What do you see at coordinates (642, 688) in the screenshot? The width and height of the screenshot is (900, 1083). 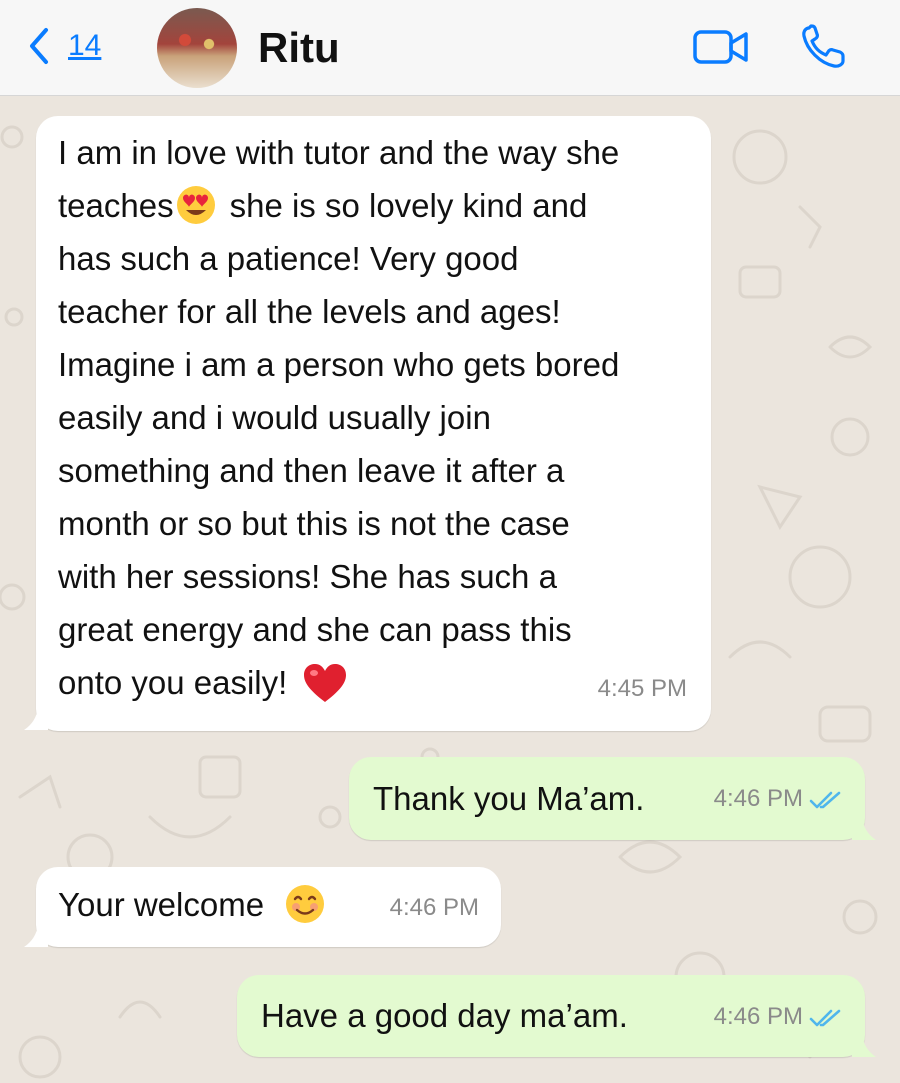 I see `message-time: 4:45 PM` at bounding box center [642, 688].